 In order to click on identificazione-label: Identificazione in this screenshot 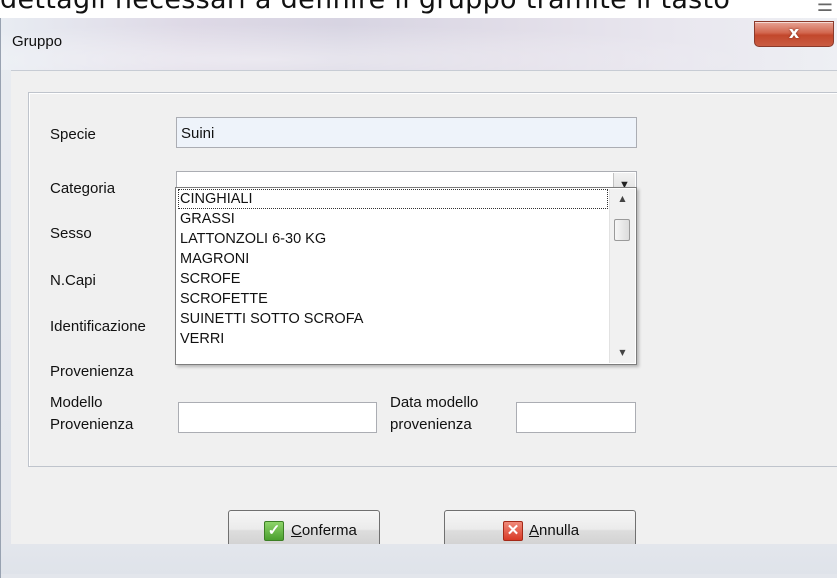, I will do `click(98, 326)`.